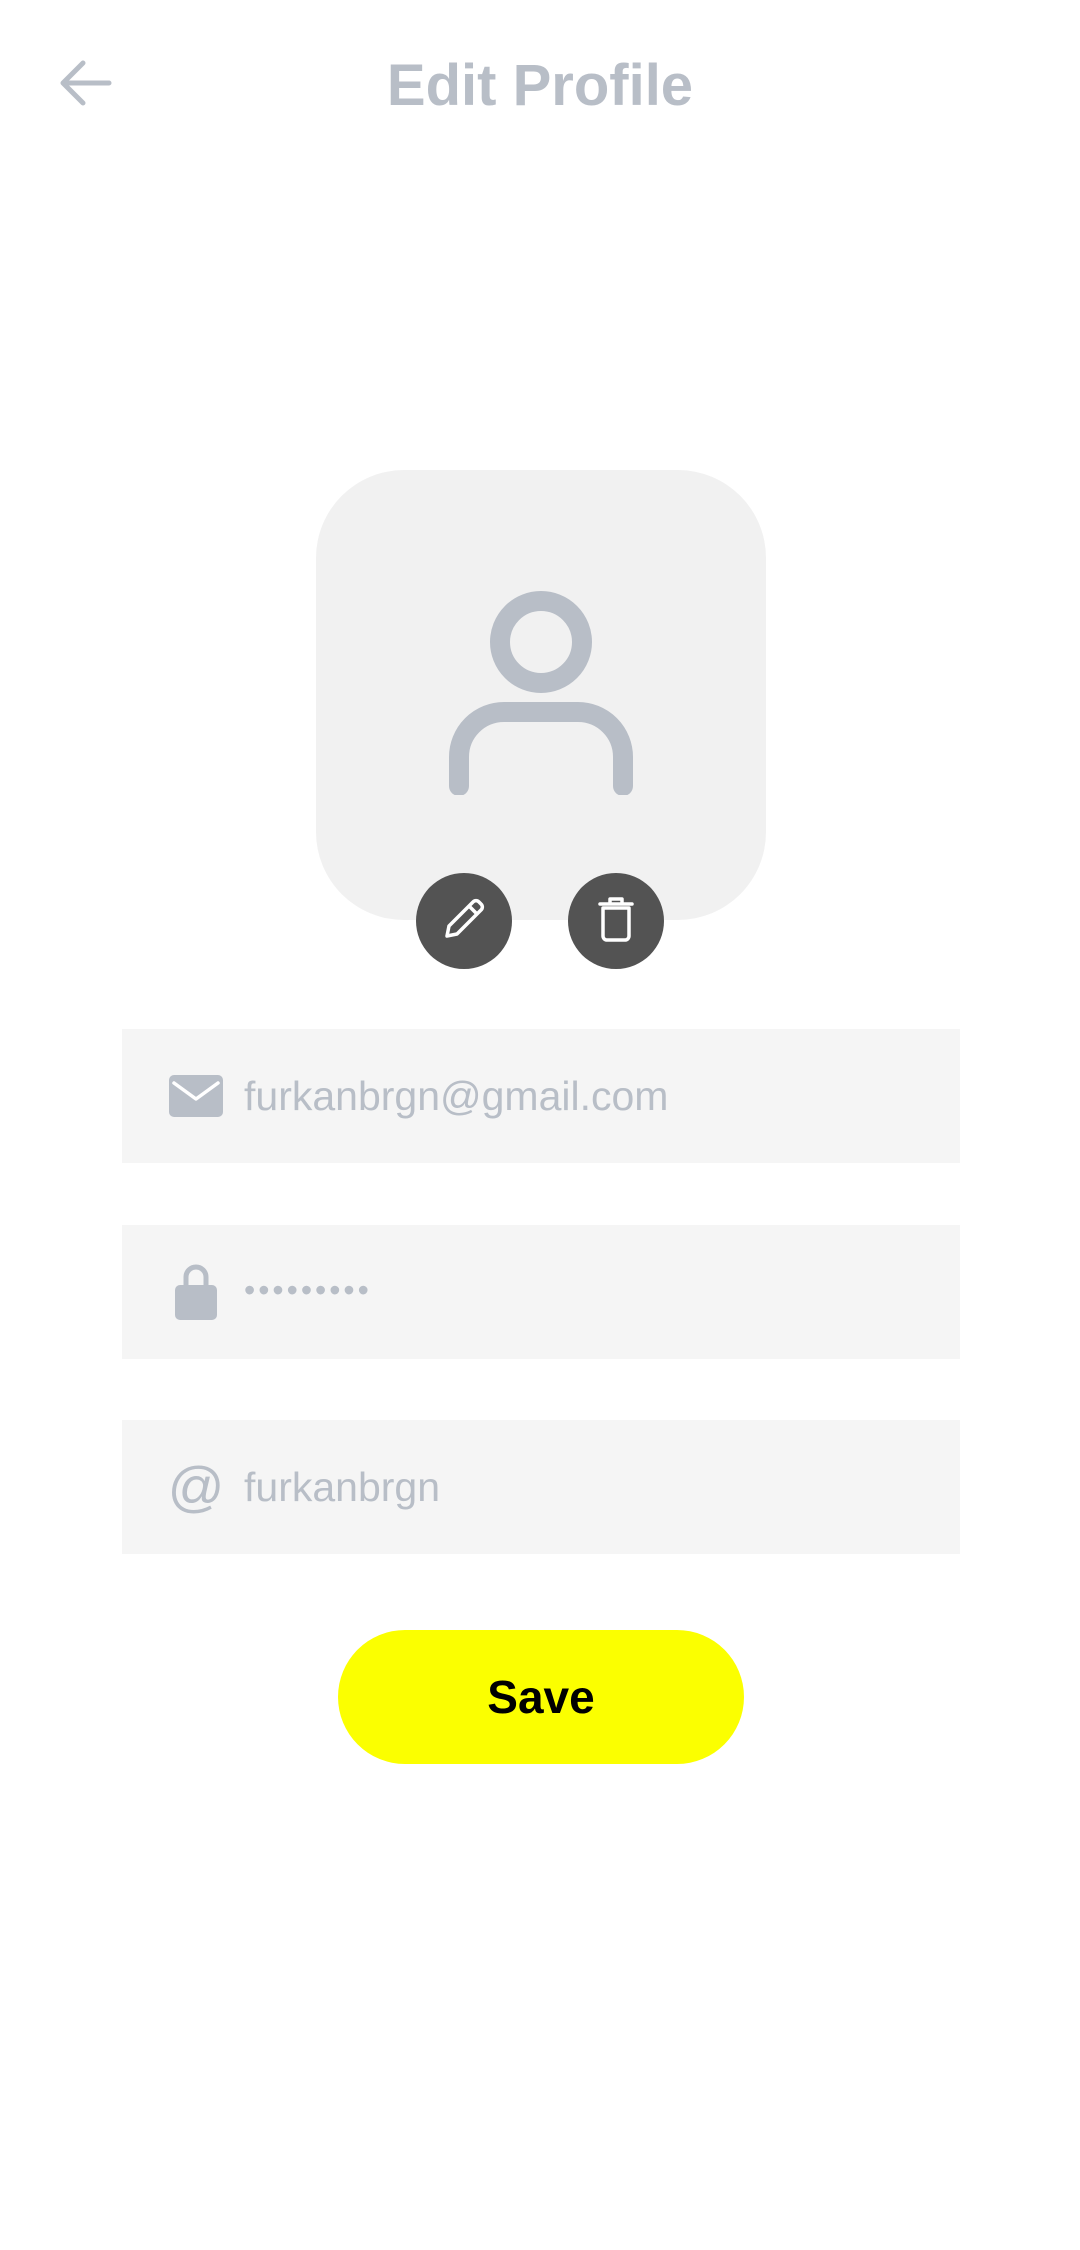 Image resolution: width=1080 pixels, height=2250 pixels. What do you see at coordinates (456, 1096) in the screenshot?
I see `email-value: furkanbrgn@gmail.com` at bounding box center [456, 1096].